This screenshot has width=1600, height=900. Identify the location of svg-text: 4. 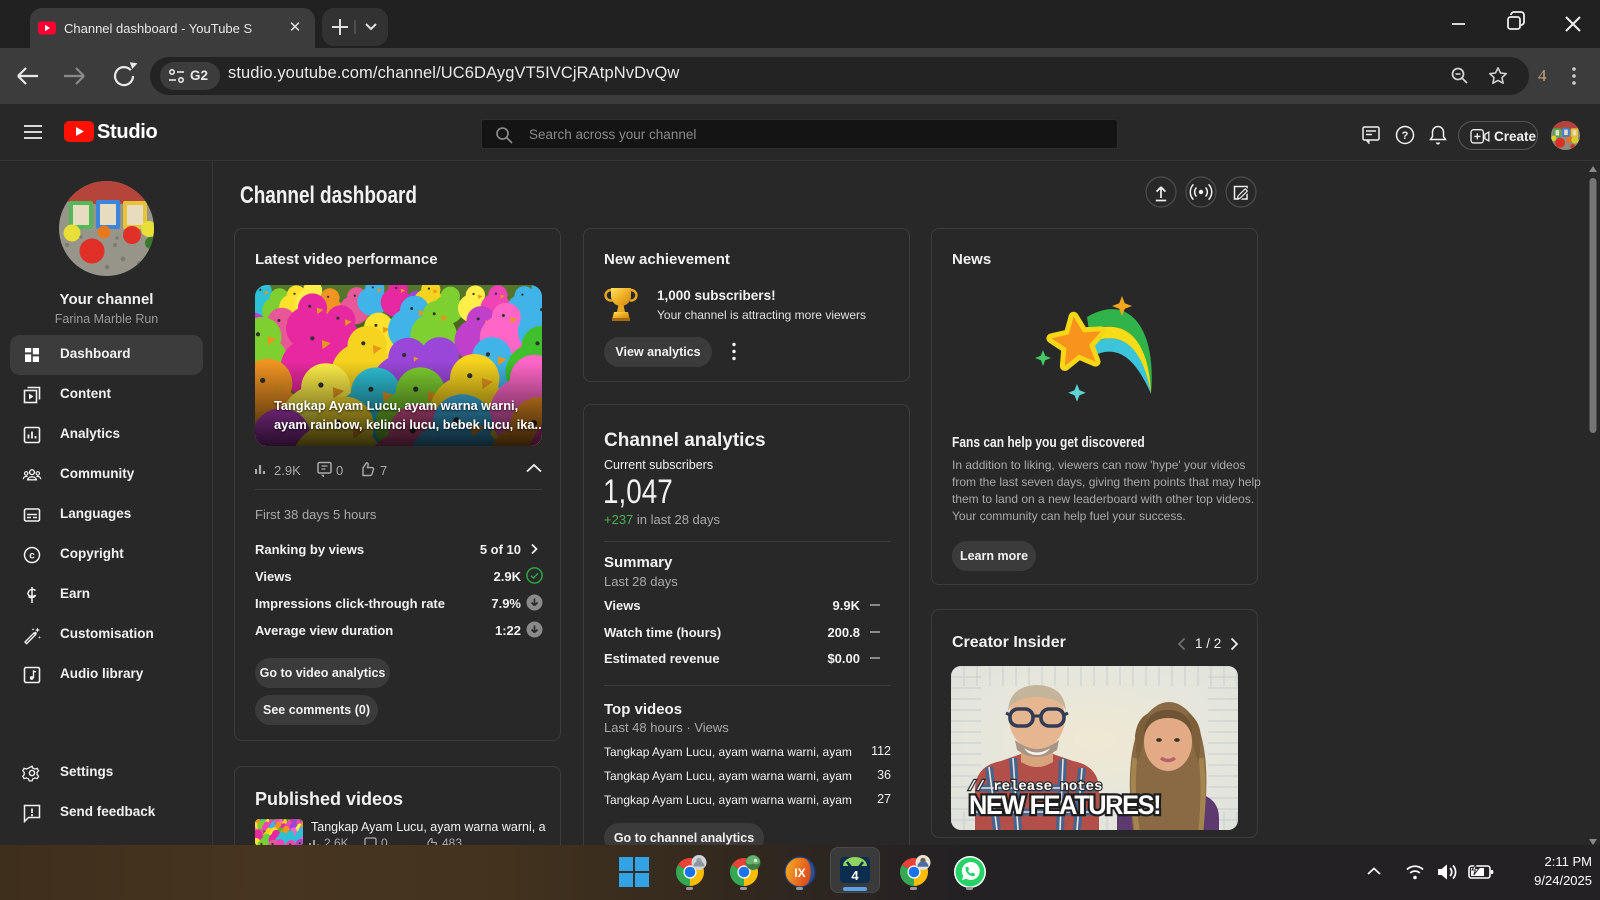
(855, 875).